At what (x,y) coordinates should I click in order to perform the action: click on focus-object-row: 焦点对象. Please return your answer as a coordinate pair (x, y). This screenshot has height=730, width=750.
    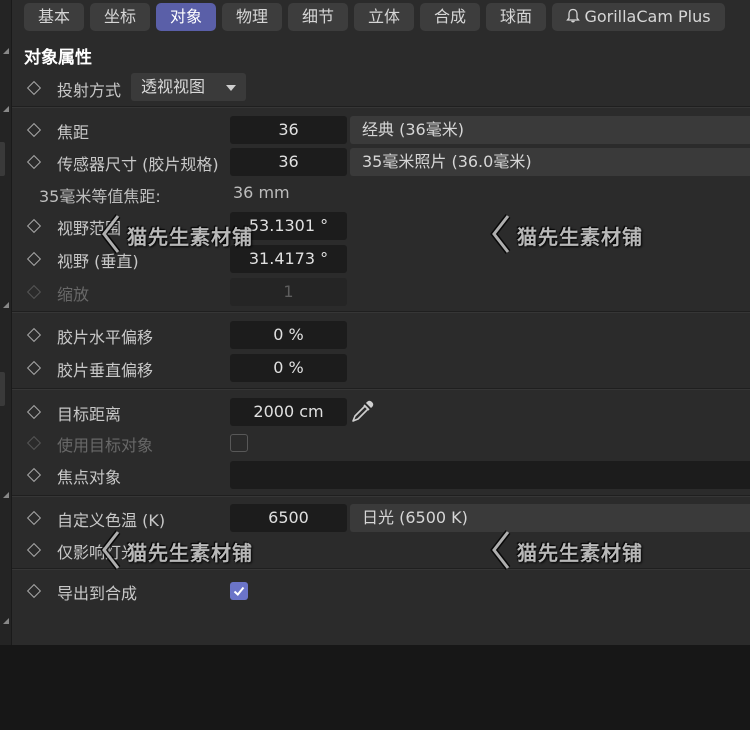
    Looking at the image, I should click on (381, 475).